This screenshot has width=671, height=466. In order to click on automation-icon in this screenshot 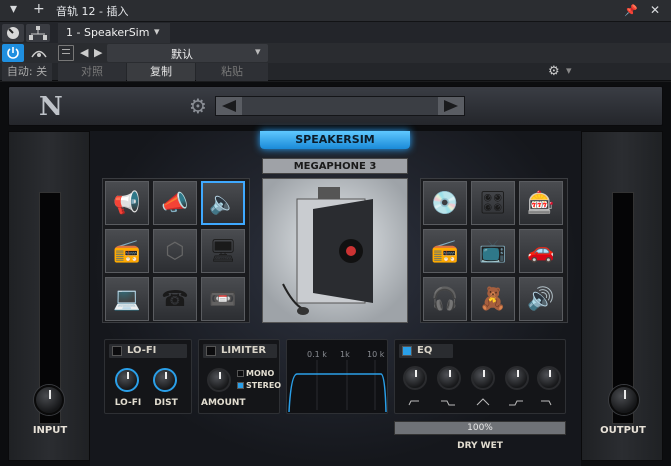, I will do `click(39, 54)`.